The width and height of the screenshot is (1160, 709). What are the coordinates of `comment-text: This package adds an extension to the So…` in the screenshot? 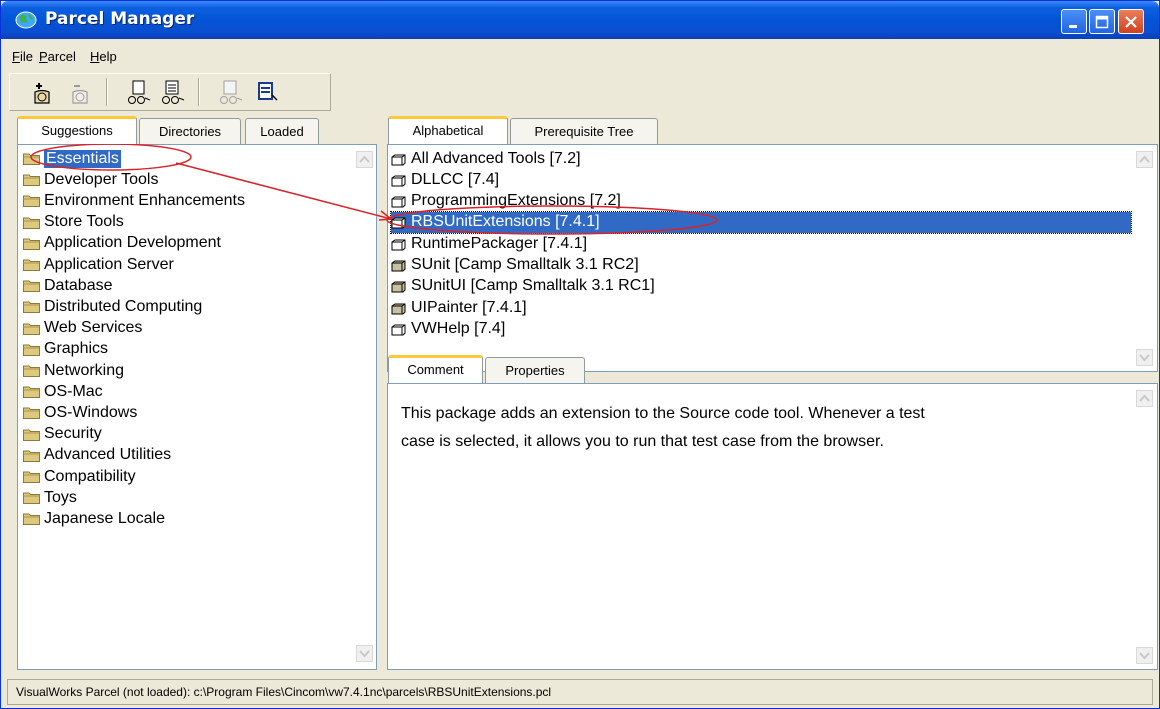 It's located at (761, 428).